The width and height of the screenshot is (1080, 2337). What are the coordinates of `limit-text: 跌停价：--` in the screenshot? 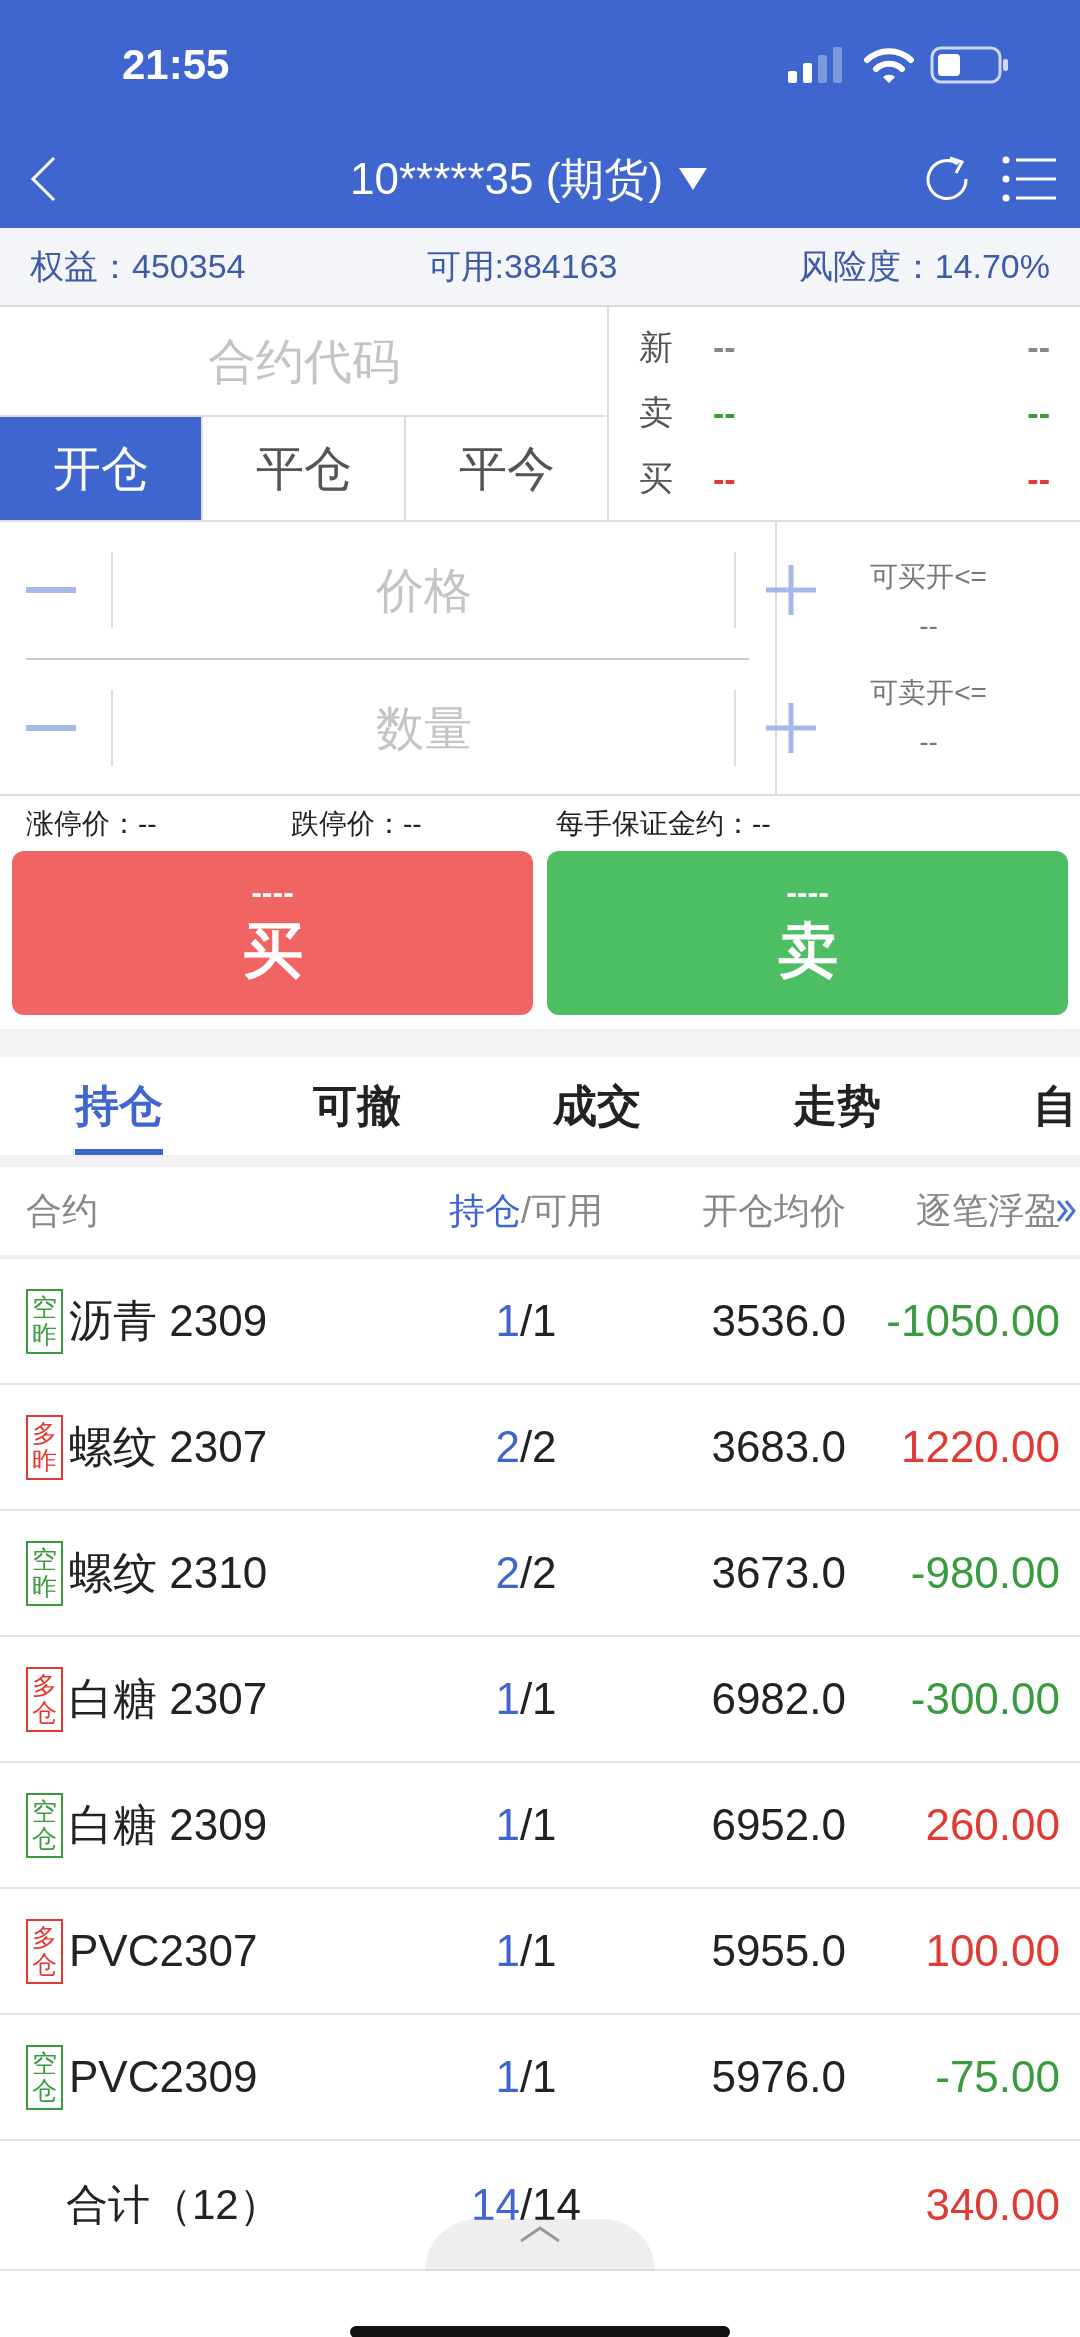 It's located at (357, 823).